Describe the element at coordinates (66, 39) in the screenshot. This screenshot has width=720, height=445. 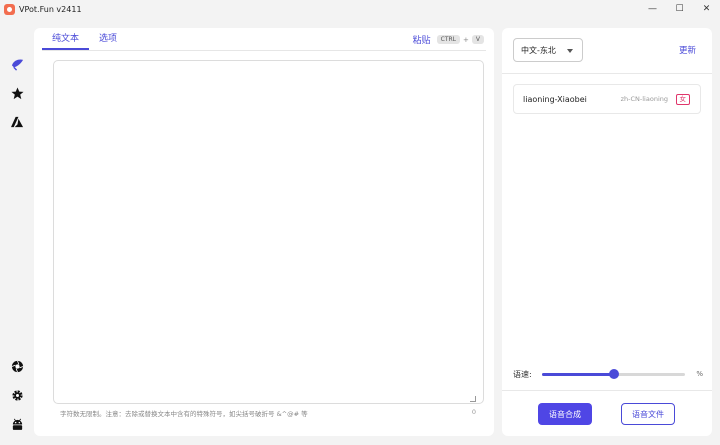
I see `tab-plain-text: 纯文本` at that location.